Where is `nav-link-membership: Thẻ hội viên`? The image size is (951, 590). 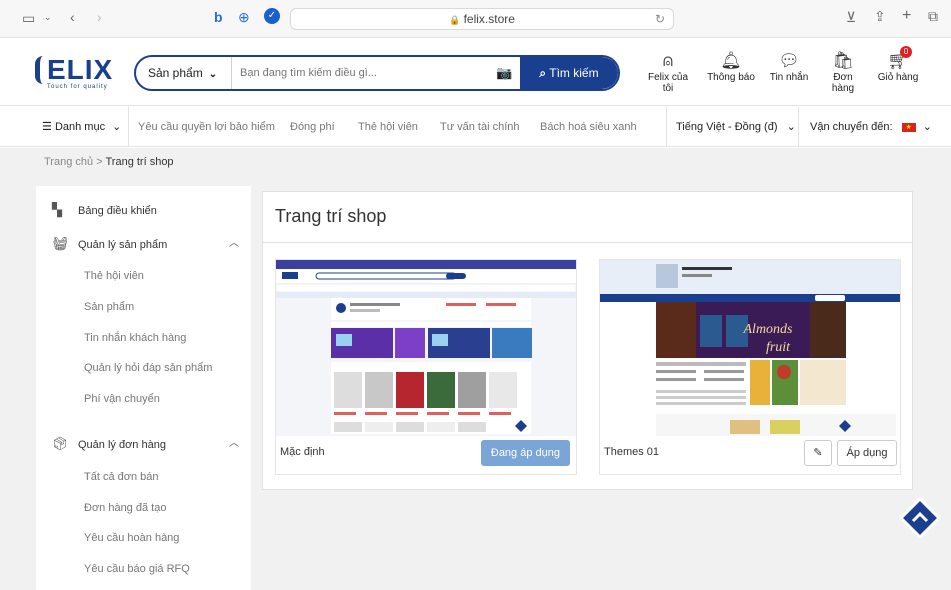 nav-link-membership: Thẻ hội viên is located at coordinates (388, 127).